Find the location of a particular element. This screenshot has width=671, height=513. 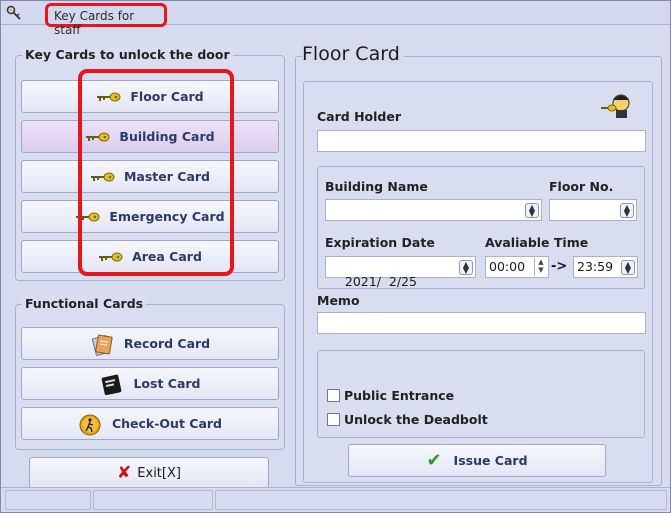

check-out-icon is located at coordinates (91, 424).